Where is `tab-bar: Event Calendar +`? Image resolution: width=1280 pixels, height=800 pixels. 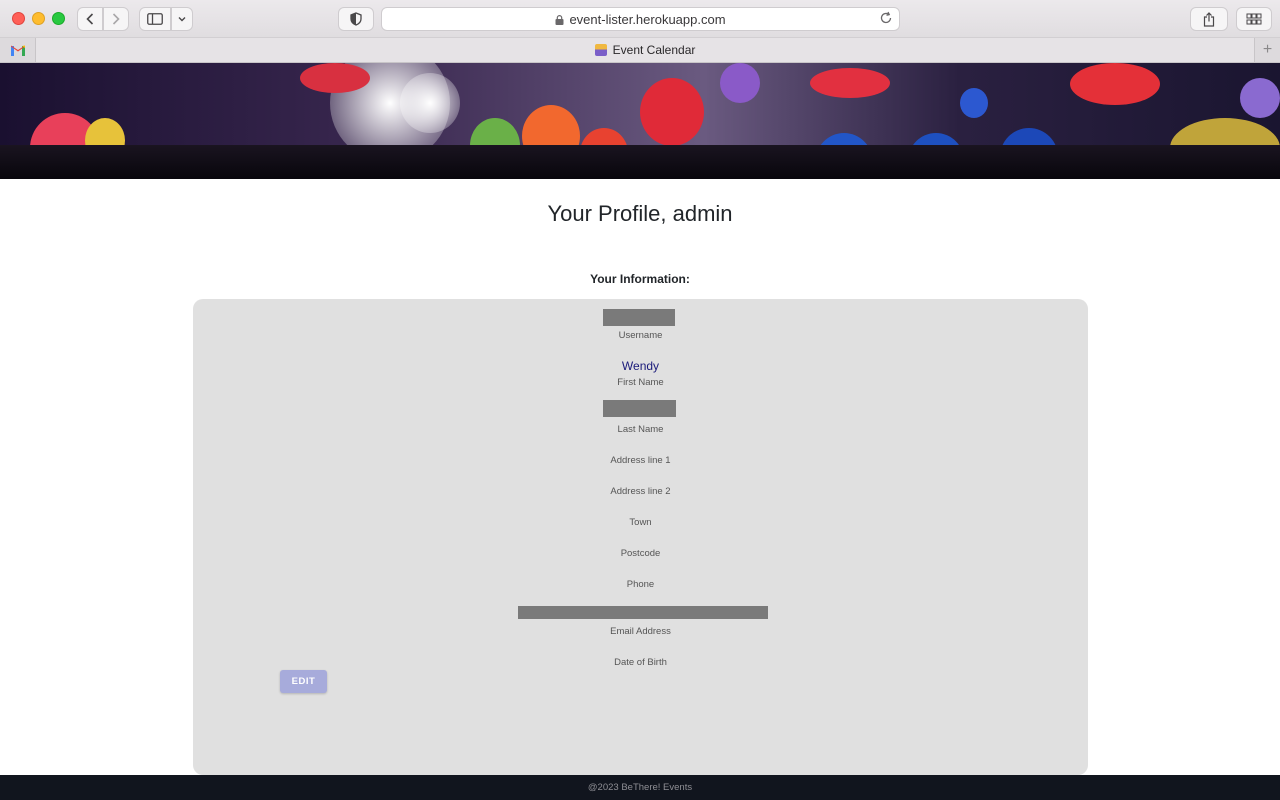
tab-bar: Event Calendar + is located at coordinates (640, 50).